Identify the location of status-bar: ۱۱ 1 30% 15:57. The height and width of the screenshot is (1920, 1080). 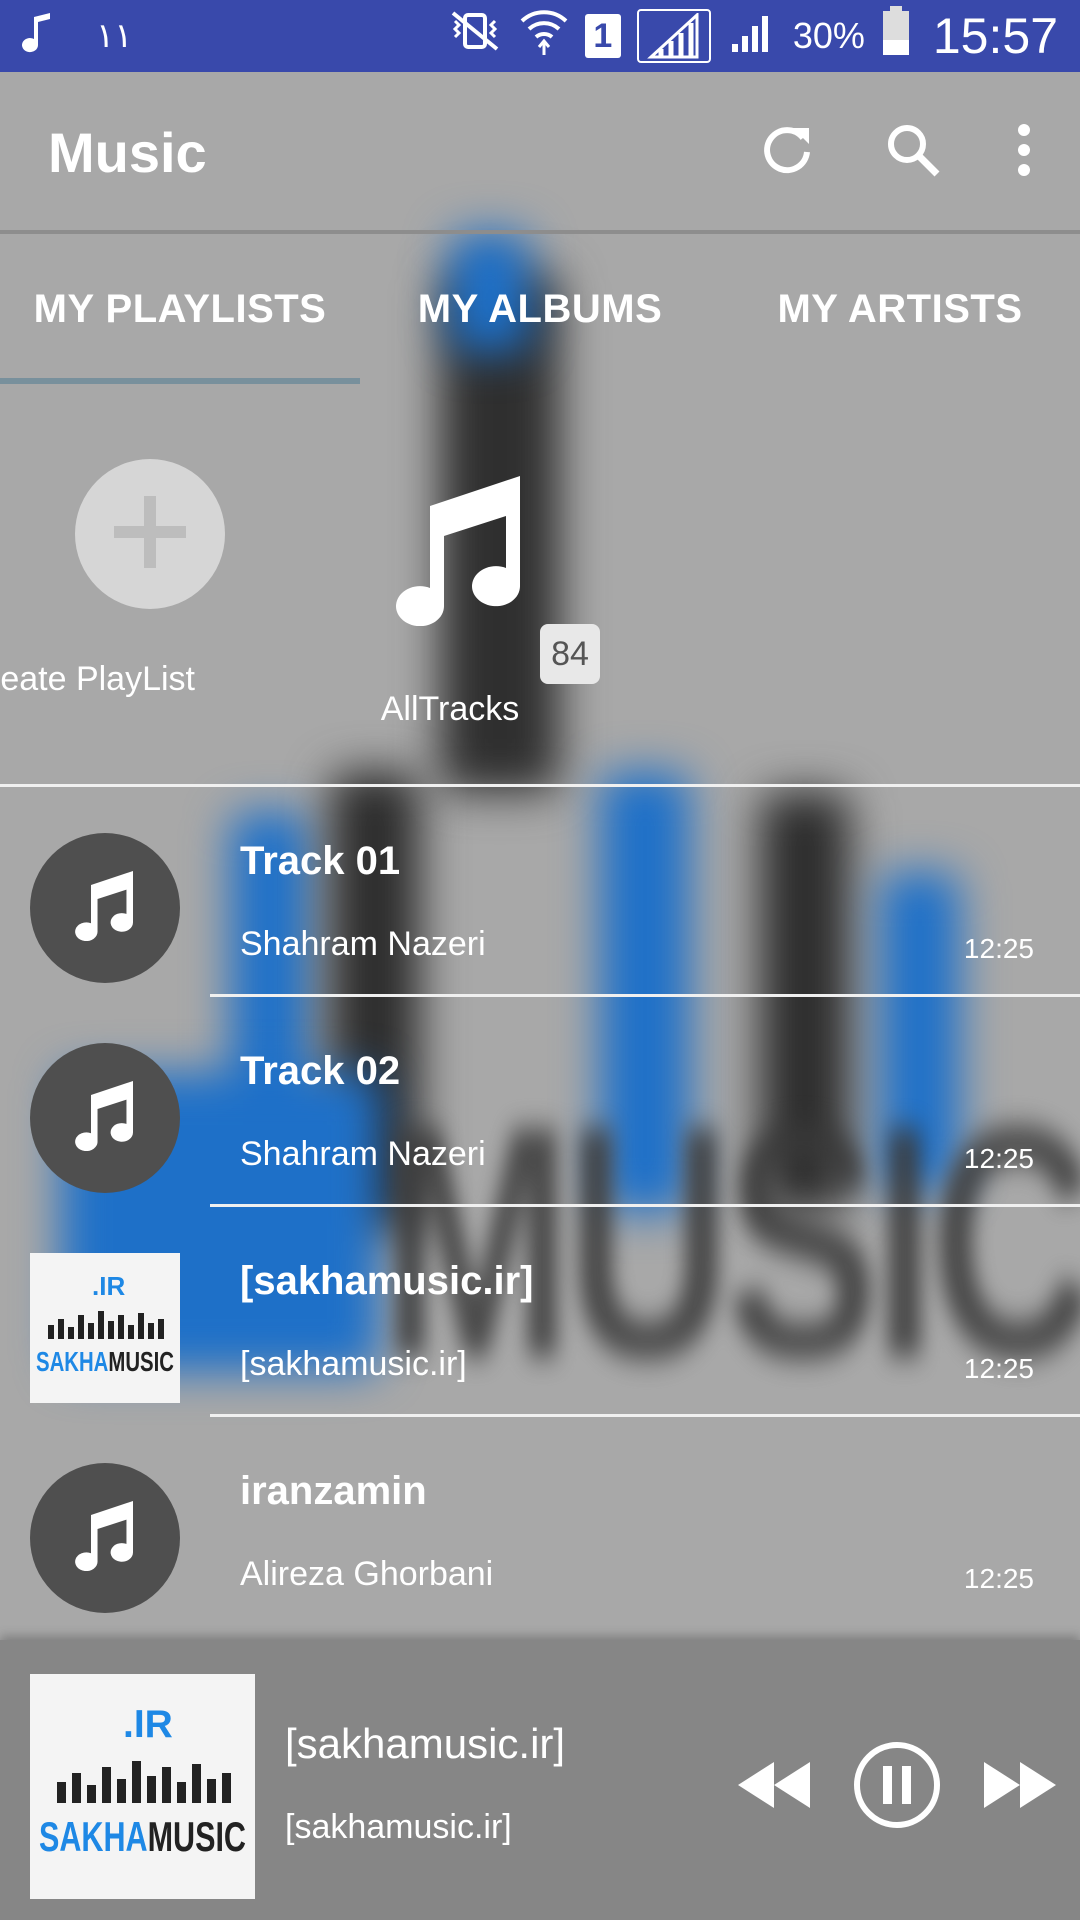
(540, 36).